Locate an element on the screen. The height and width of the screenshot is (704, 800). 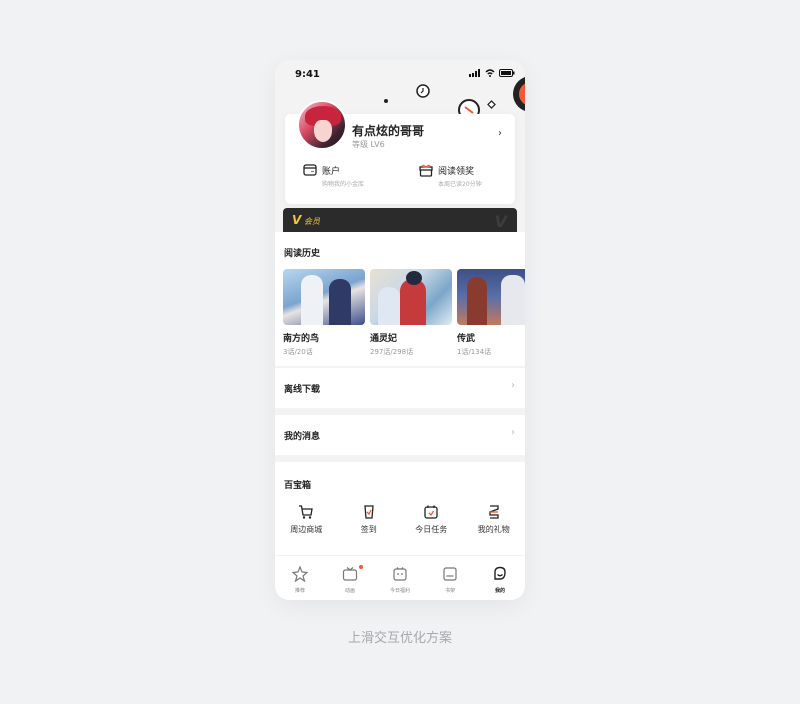
status-bar: 9:41 is located at coordinates (400, 75).